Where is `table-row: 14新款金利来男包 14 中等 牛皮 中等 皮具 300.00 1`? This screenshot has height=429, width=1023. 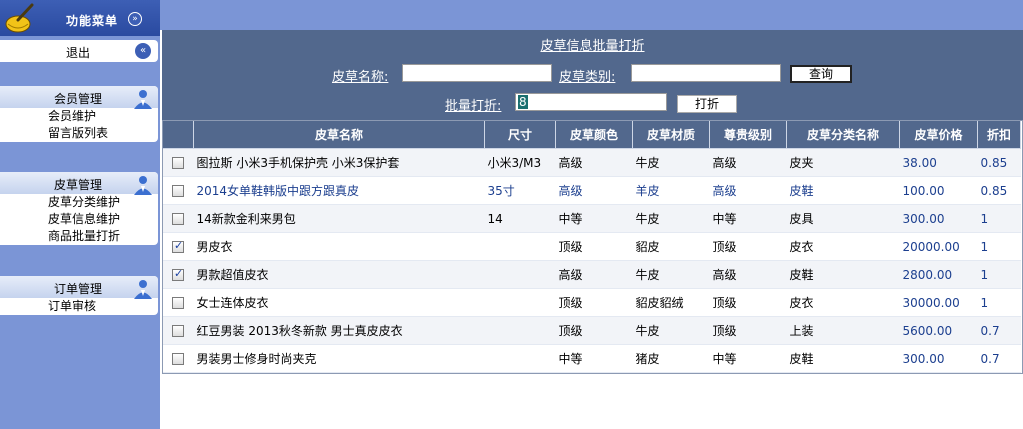
table-row: 14新款金利来男包 14 中等 牛皮 中等 皮具 300.00 1 is located at coordinates (591, 218).